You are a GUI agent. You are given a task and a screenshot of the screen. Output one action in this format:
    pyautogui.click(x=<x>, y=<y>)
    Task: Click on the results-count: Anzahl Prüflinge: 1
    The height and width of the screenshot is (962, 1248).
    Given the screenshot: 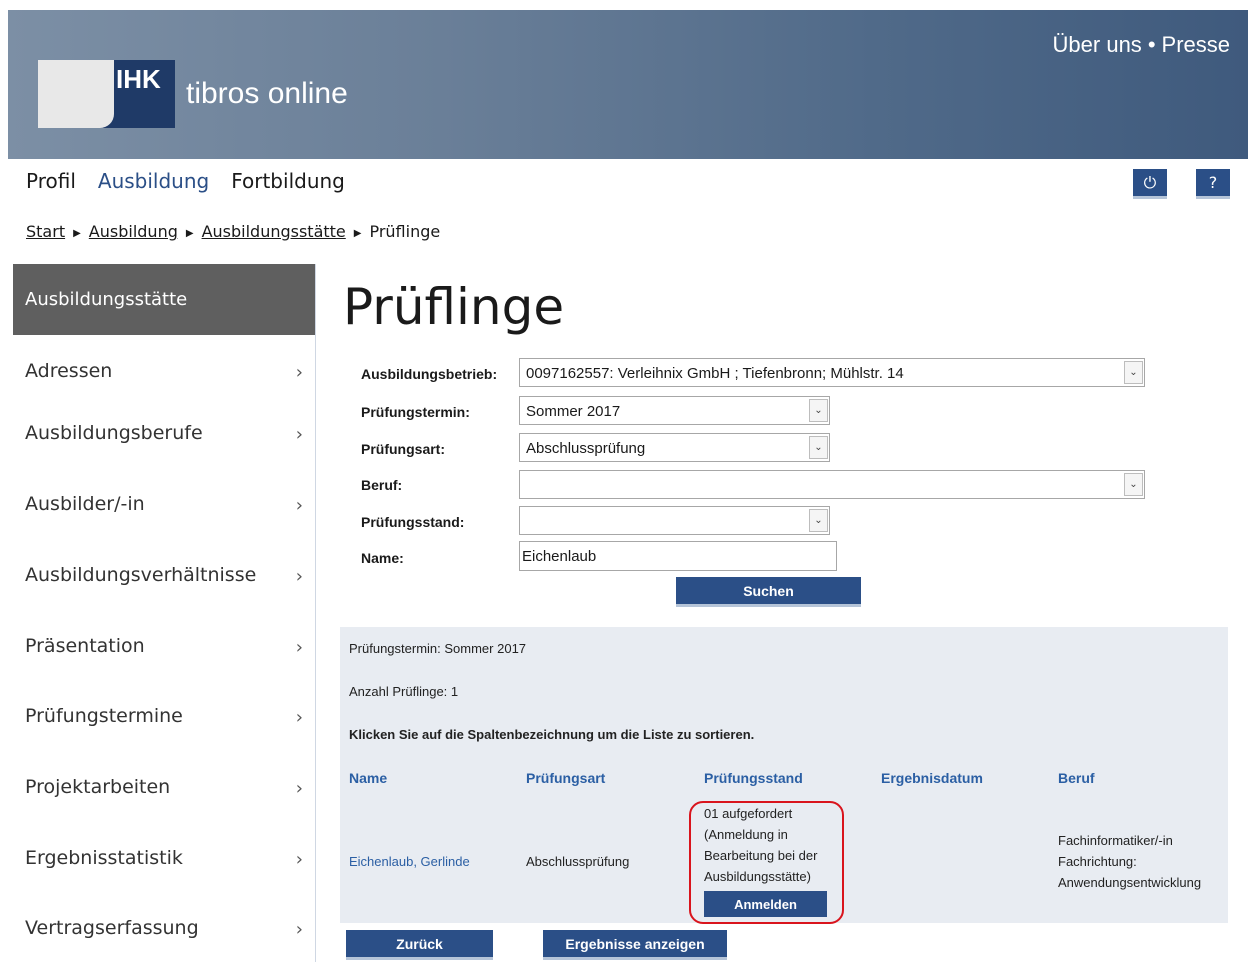 What is the action you would take?
    pyautogui.click(x=404, y=691)
    